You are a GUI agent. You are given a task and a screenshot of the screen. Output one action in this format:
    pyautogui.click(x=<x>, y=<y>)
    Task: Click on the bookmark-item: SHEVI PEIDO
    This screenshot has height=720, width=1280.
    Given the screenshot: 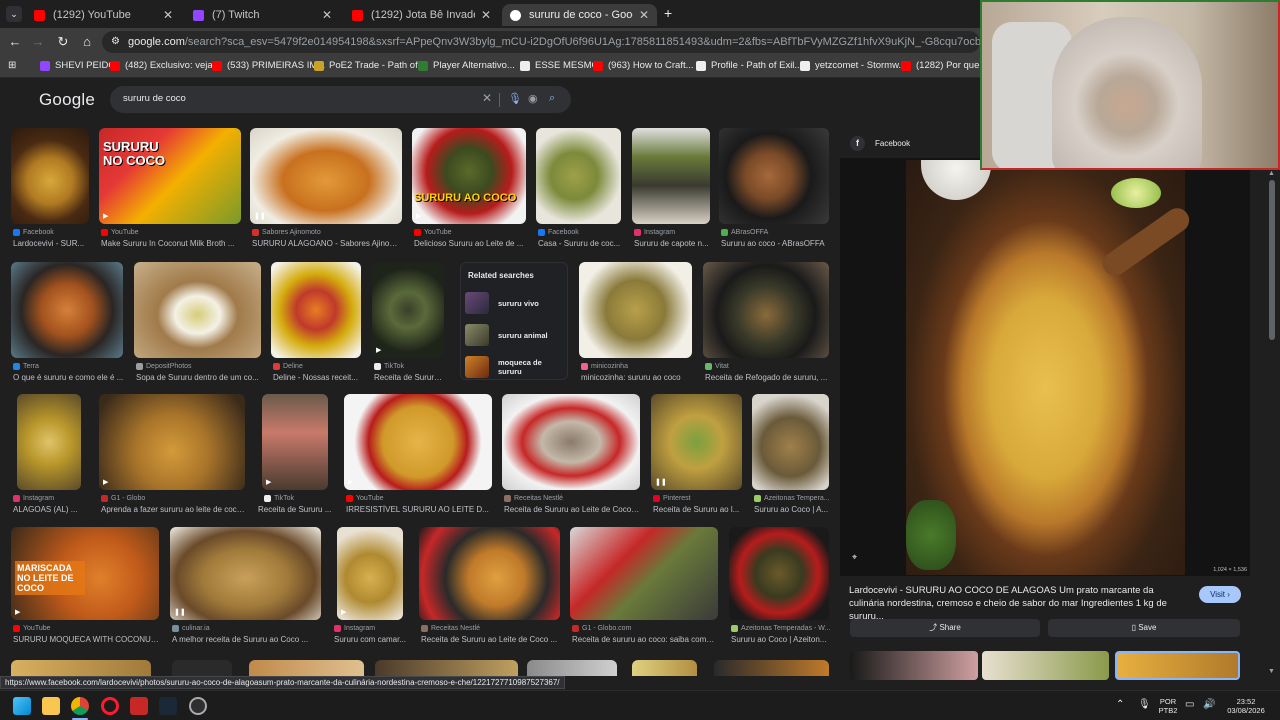 What is the action you would take?
    pyautogui.click(x=78, y=65)
    